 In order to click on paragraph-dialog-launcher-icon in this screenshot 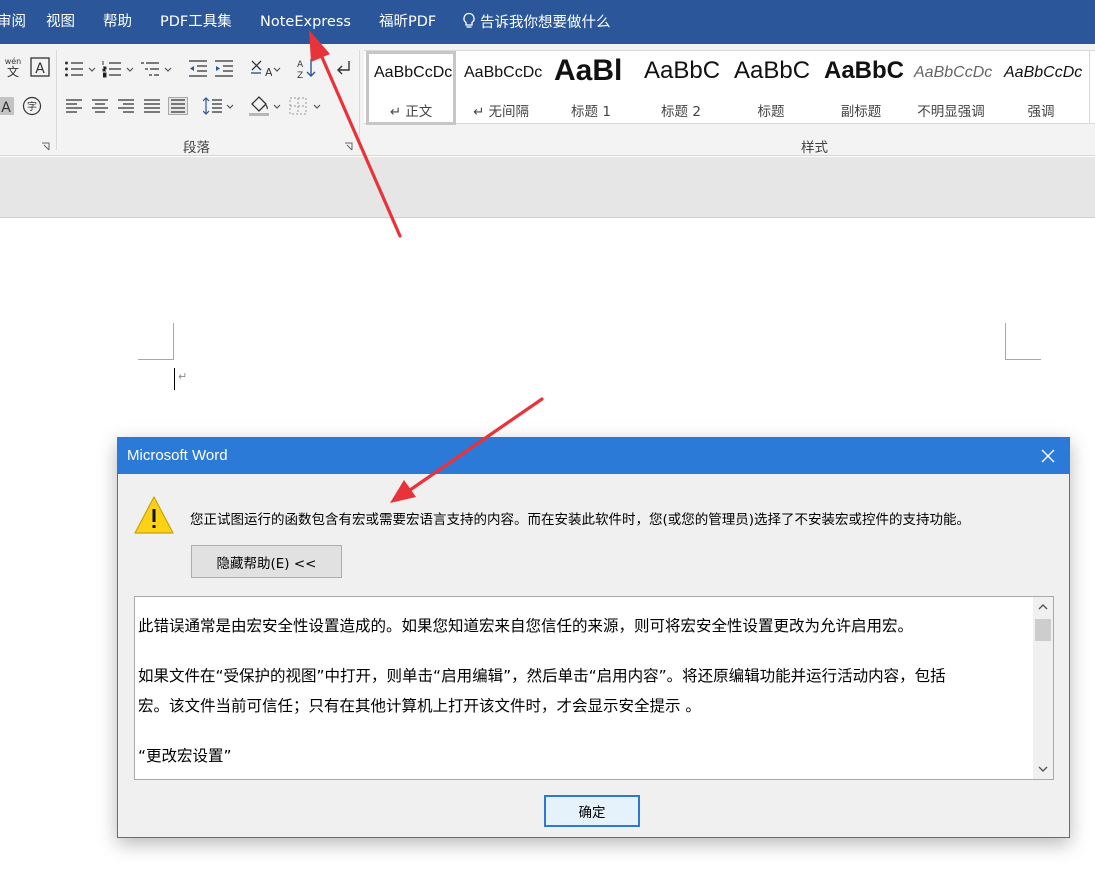, I will do `click(348, 146)`.